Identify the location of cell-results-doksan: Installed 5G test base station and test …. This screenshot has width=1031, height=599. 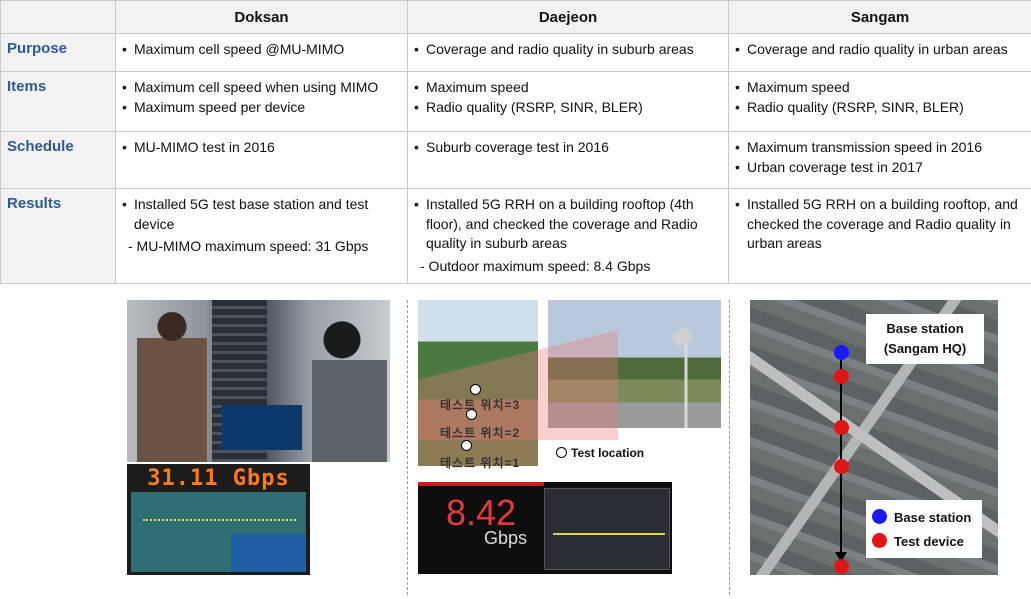
(261, 236).